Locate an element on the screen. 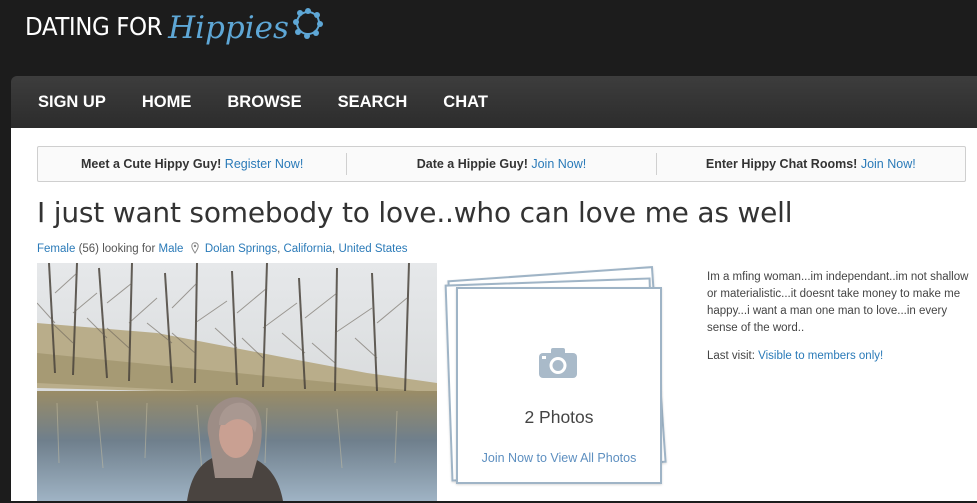 The width and height of the screenshot is (977, 503). last-visit: Last visit: Visible to members only! is located at coordinates (795, 356).